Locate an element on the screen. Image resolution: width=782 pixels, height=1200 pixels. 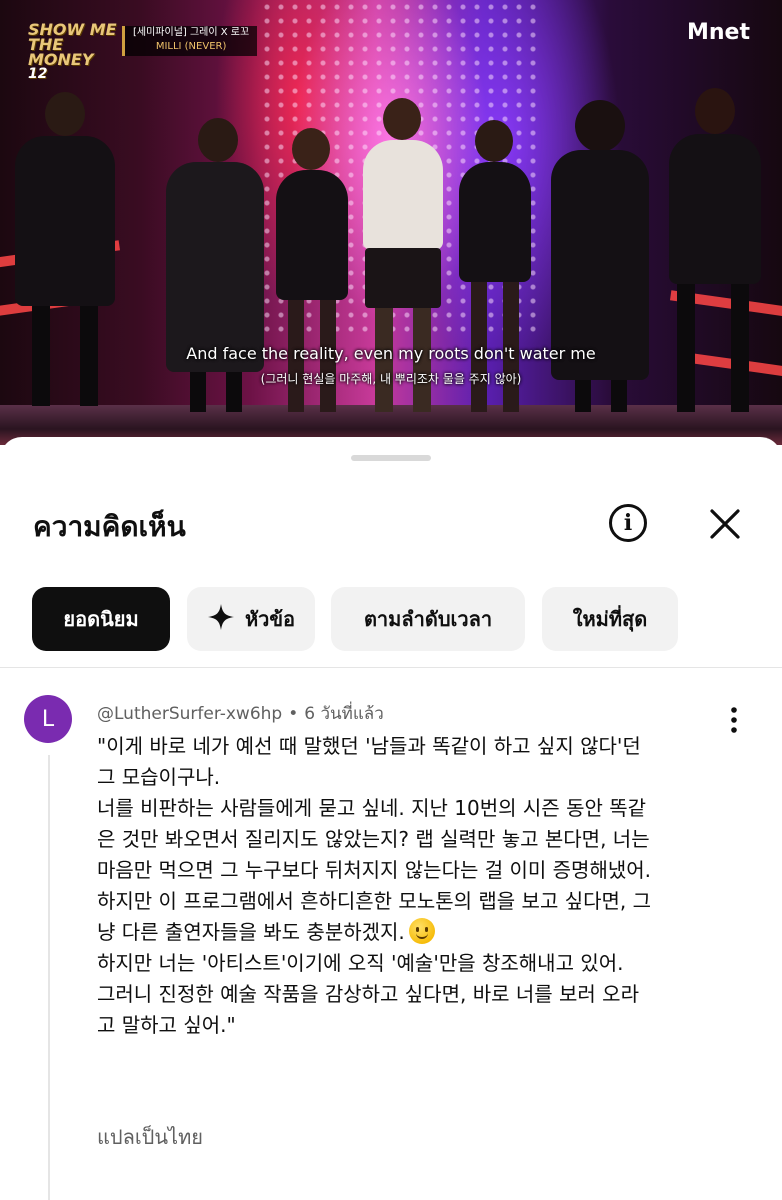
chip-label: หัวข้อ is located at coordinates (270, 619).